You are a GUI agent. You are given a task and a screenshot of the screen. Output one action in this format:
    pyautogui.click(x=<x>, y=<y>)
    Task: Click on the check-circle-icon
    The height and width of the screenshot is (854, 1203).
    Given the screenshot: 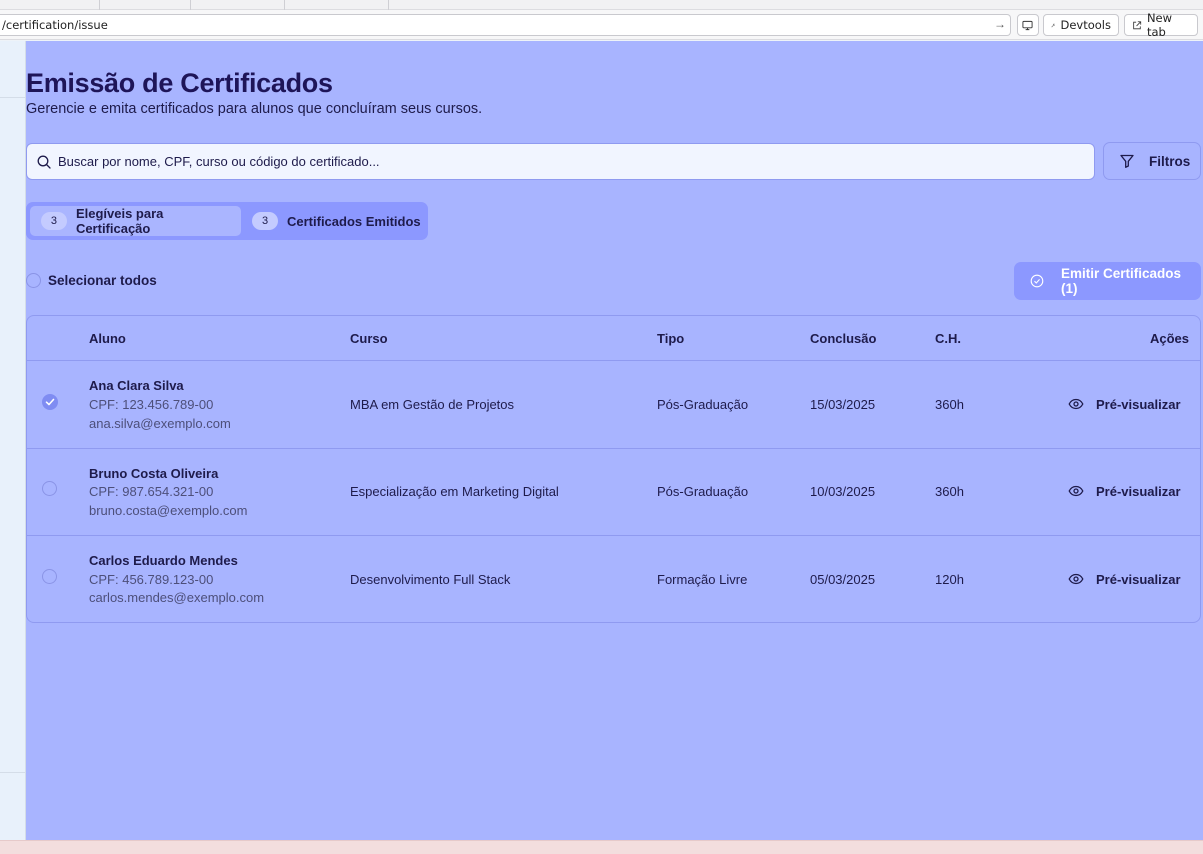 What is the action you would take?
    pyautogui.click(x=1037, y=281)
    